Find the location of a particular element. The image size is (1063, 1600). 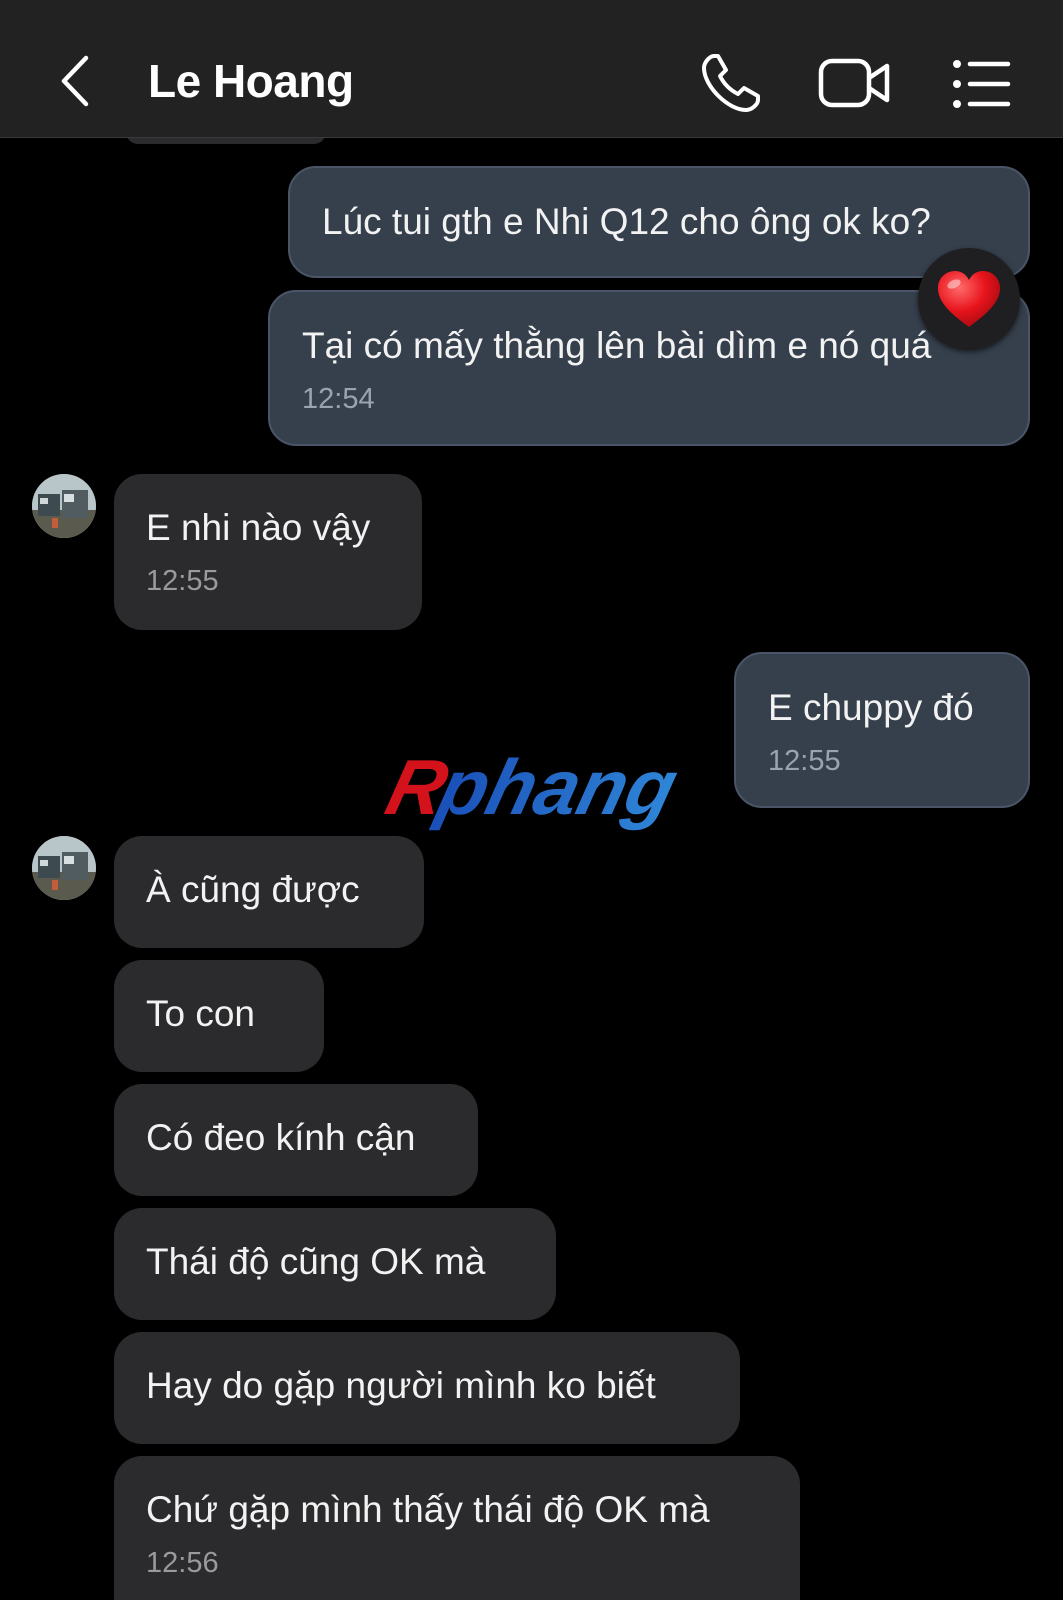

message-timestamp: 12:54 is located at coordinates (338, 399).